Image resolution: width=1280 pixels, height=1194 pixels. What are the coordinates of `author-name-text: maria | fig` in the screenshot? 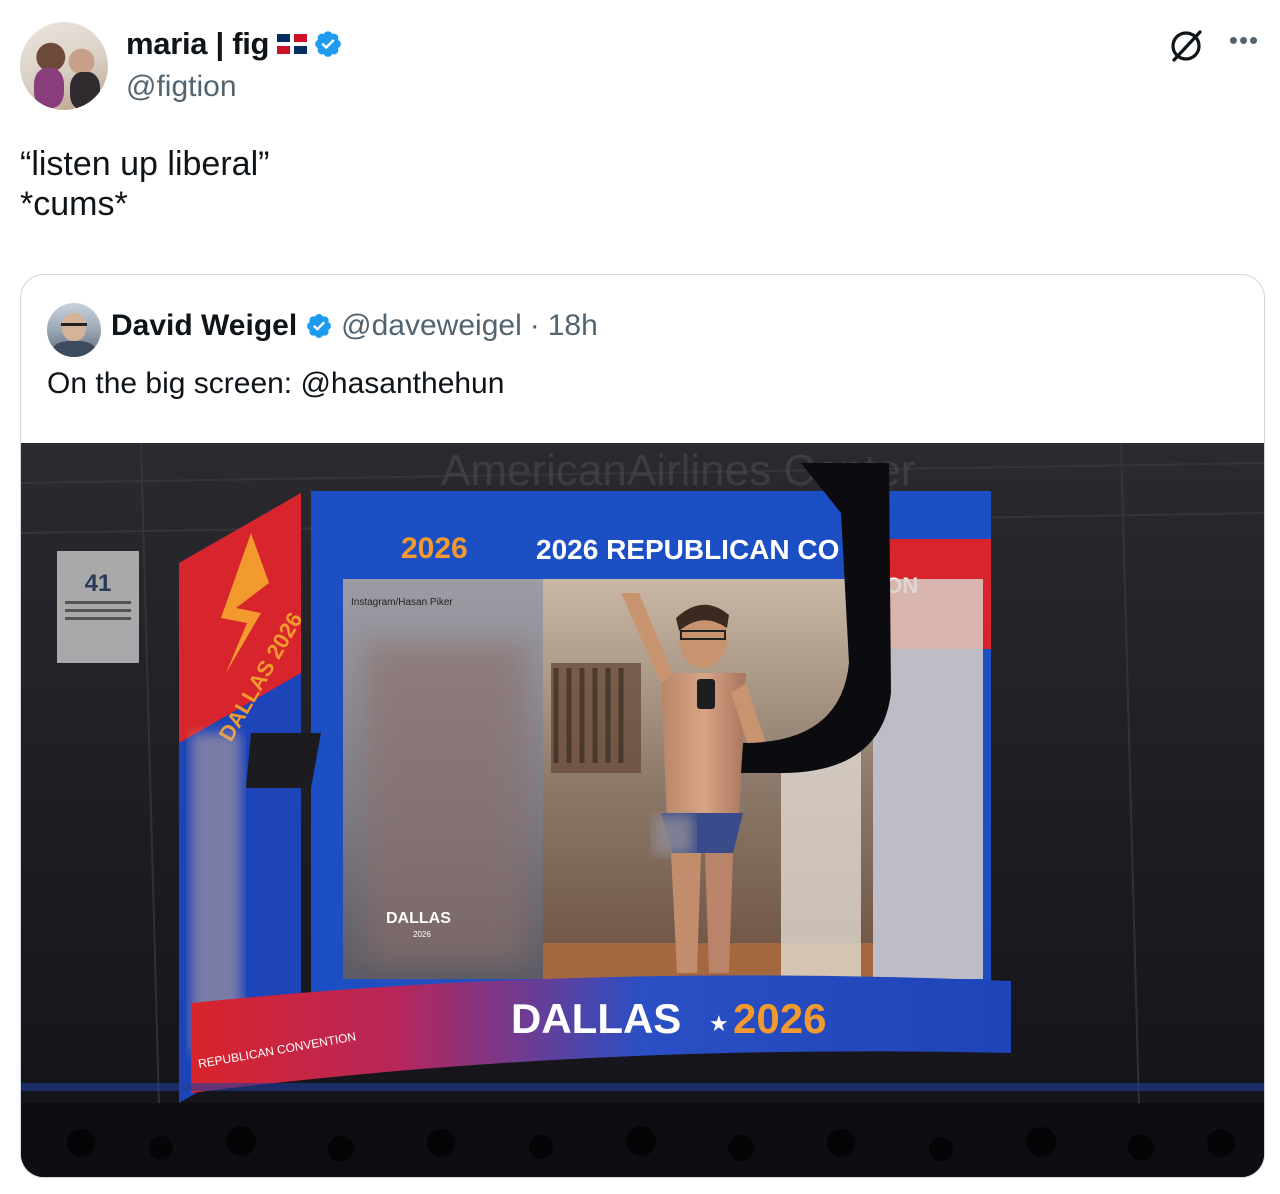 It's located at (198, 43).